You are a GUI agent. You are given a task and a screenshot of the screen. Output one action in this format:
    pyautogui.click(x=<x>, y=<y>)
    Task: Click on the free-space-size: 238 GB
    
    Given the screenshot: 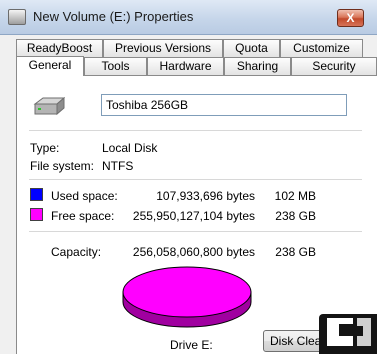 What is the action you would take?
    pyautogui.click(x=295, y=216)
    